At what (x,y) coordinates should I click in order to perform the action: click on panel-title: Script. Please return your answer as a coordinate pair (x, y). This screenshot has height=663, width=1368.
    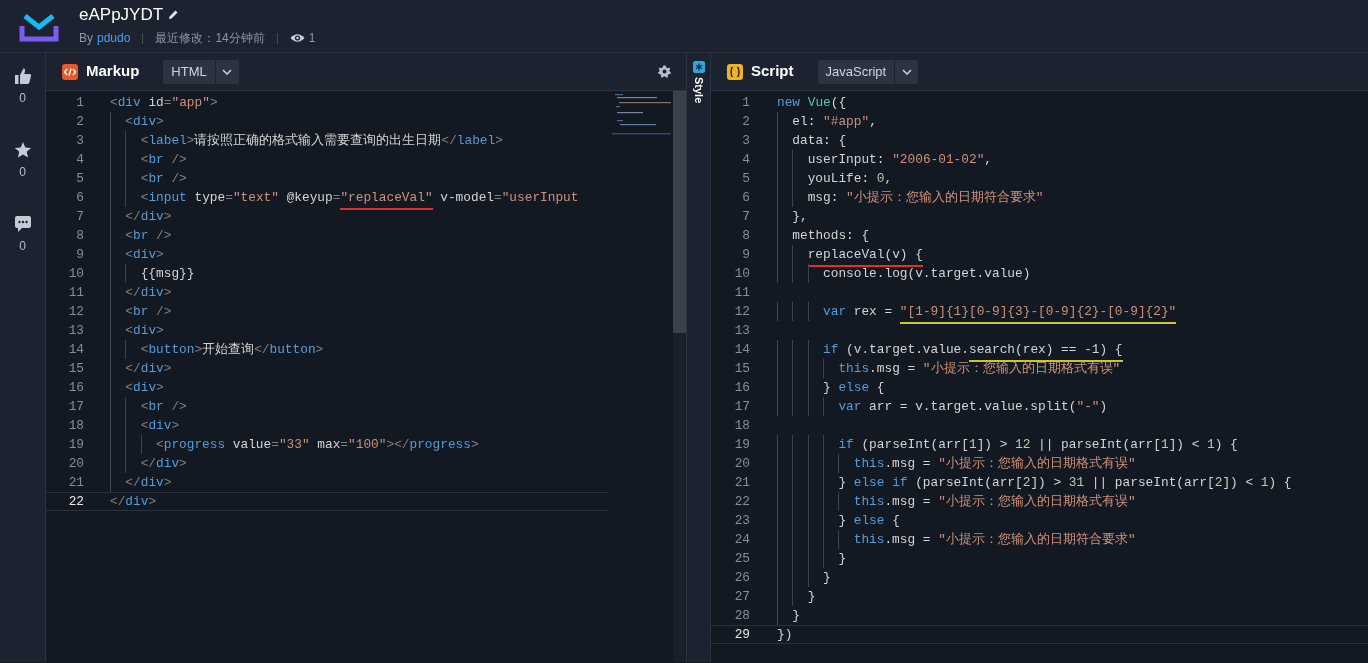
    Looking at the image, I should click on (772, 71).